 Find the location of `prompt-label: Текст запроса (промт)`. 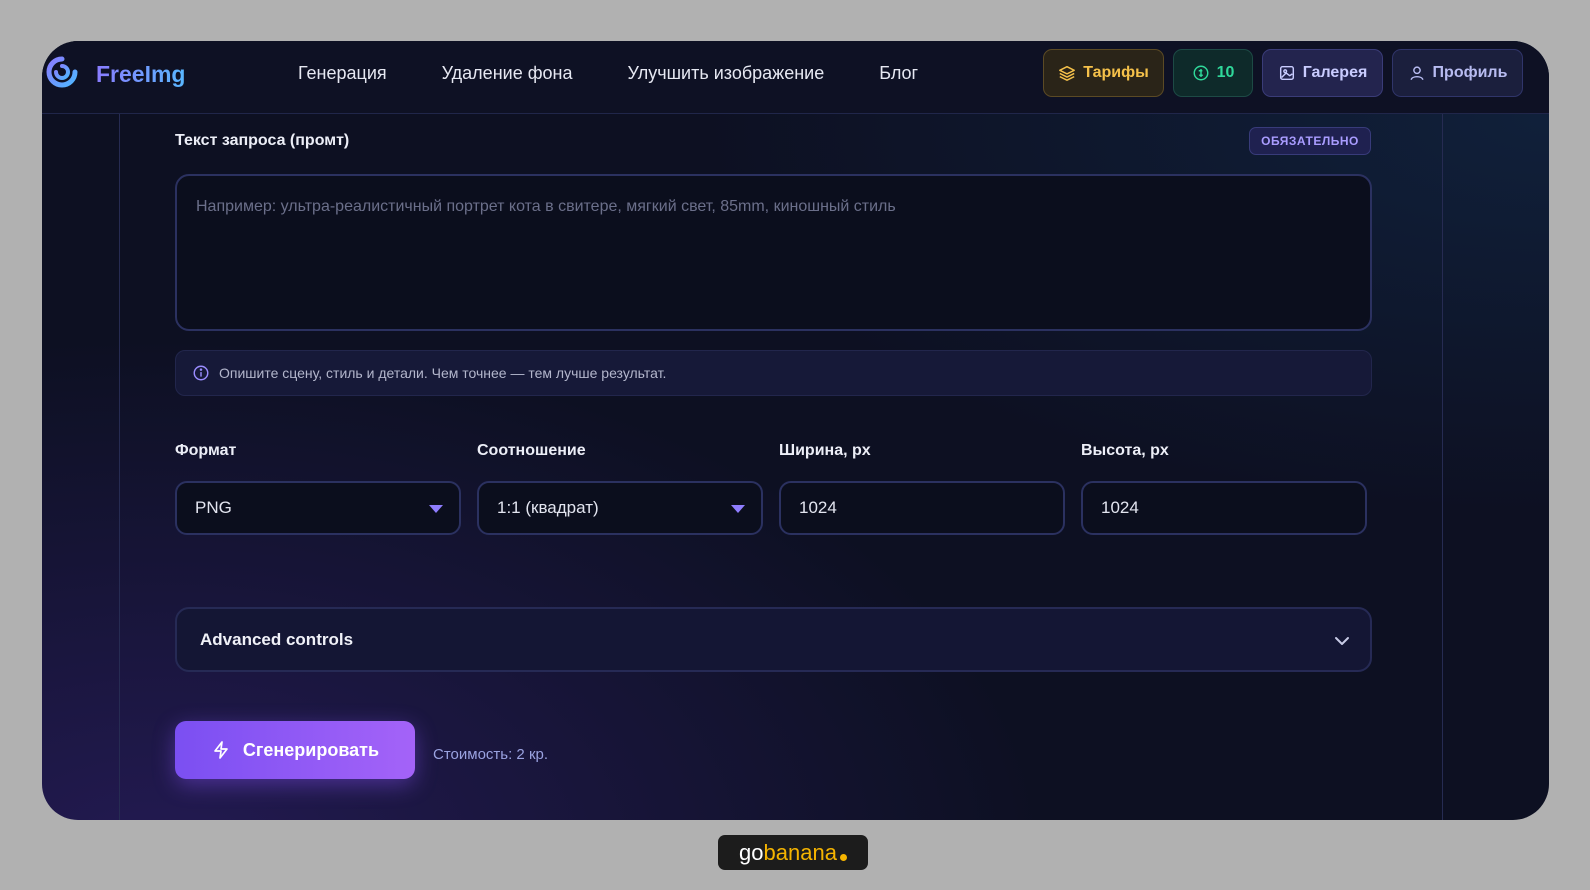

prompt-label: Текст запроса (промт) is located at coordinates (262, 140).